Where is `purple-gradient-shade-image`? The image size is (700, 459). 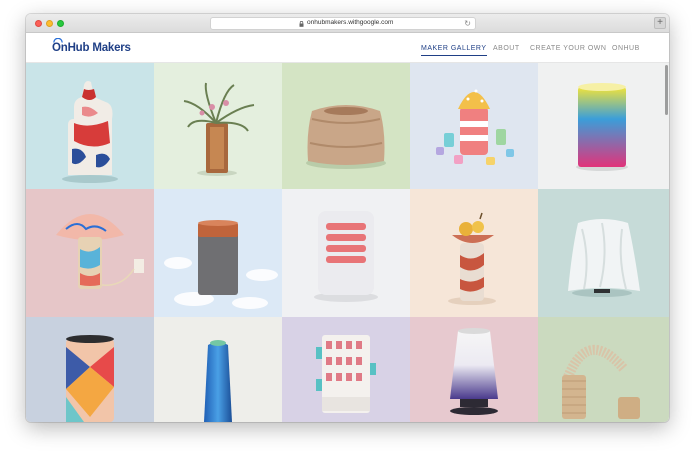
purple-gradient-shade-image is located at coordinates (474, 369).